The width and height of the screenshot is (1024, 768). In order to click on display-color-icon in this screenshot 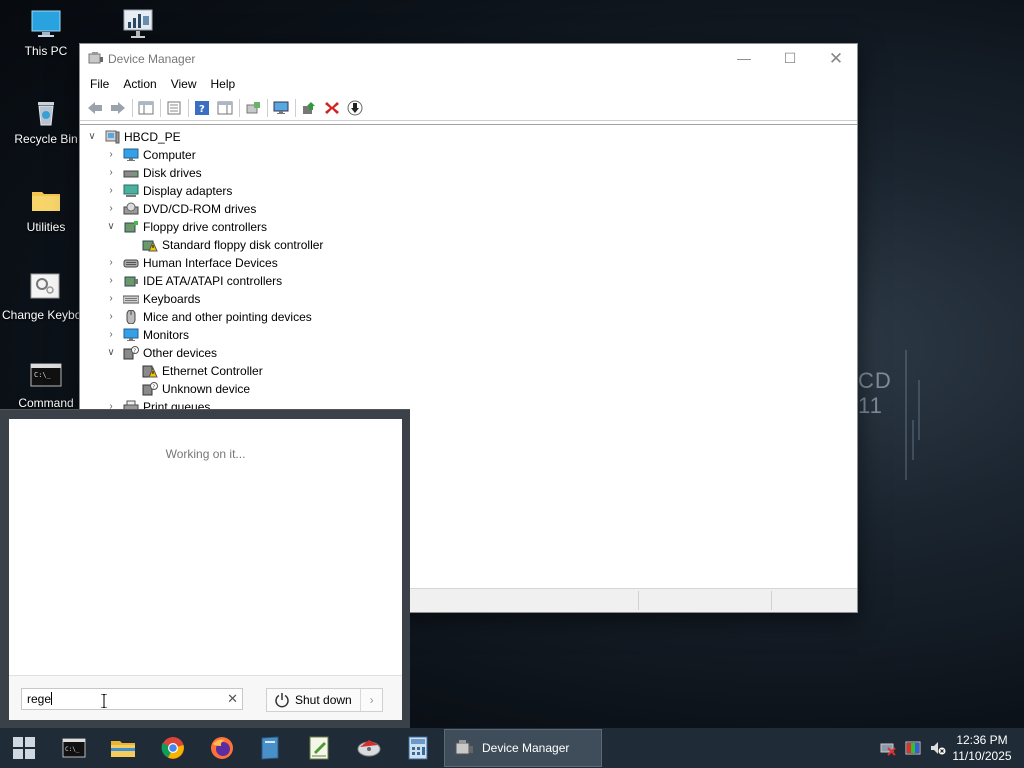, I will do `click(913, 748)`.